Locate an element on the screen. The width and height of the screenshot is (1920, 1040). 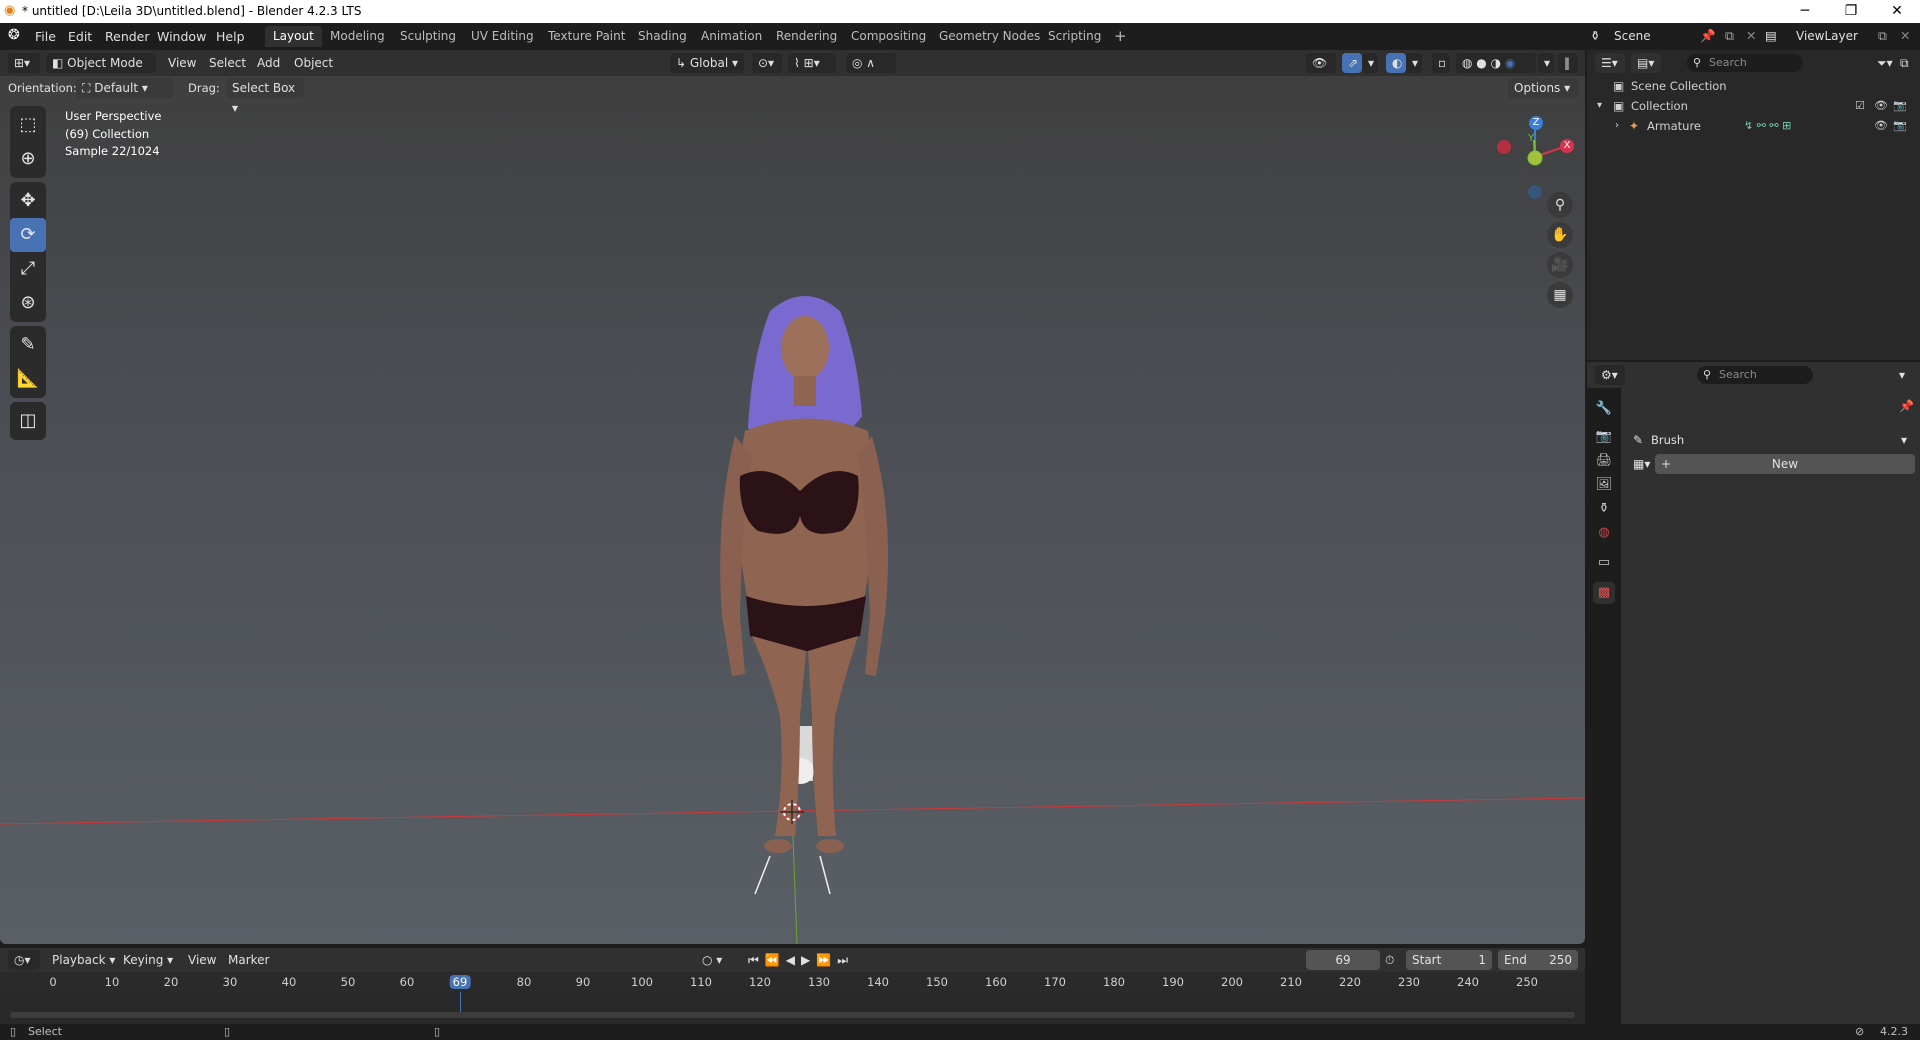
tab-texture-paint: Texture Paint is located at coordinates (586, 36).